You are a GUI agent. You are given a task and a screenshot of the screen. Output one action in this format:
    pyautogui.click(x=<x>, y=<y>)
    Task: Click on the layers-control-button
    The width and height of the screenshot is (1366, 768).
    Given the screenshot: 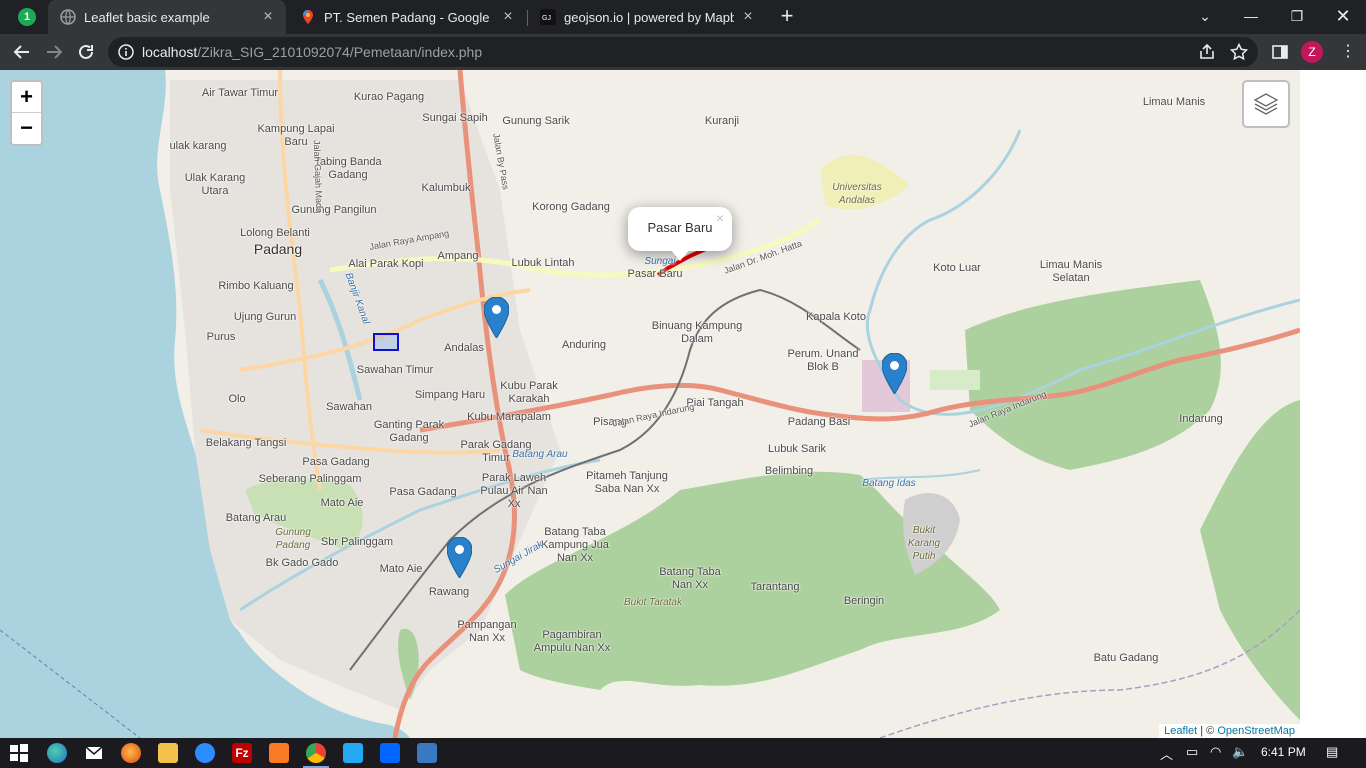 What is the action you would take?
    pyautogui.click(x=1266, y=104)
    